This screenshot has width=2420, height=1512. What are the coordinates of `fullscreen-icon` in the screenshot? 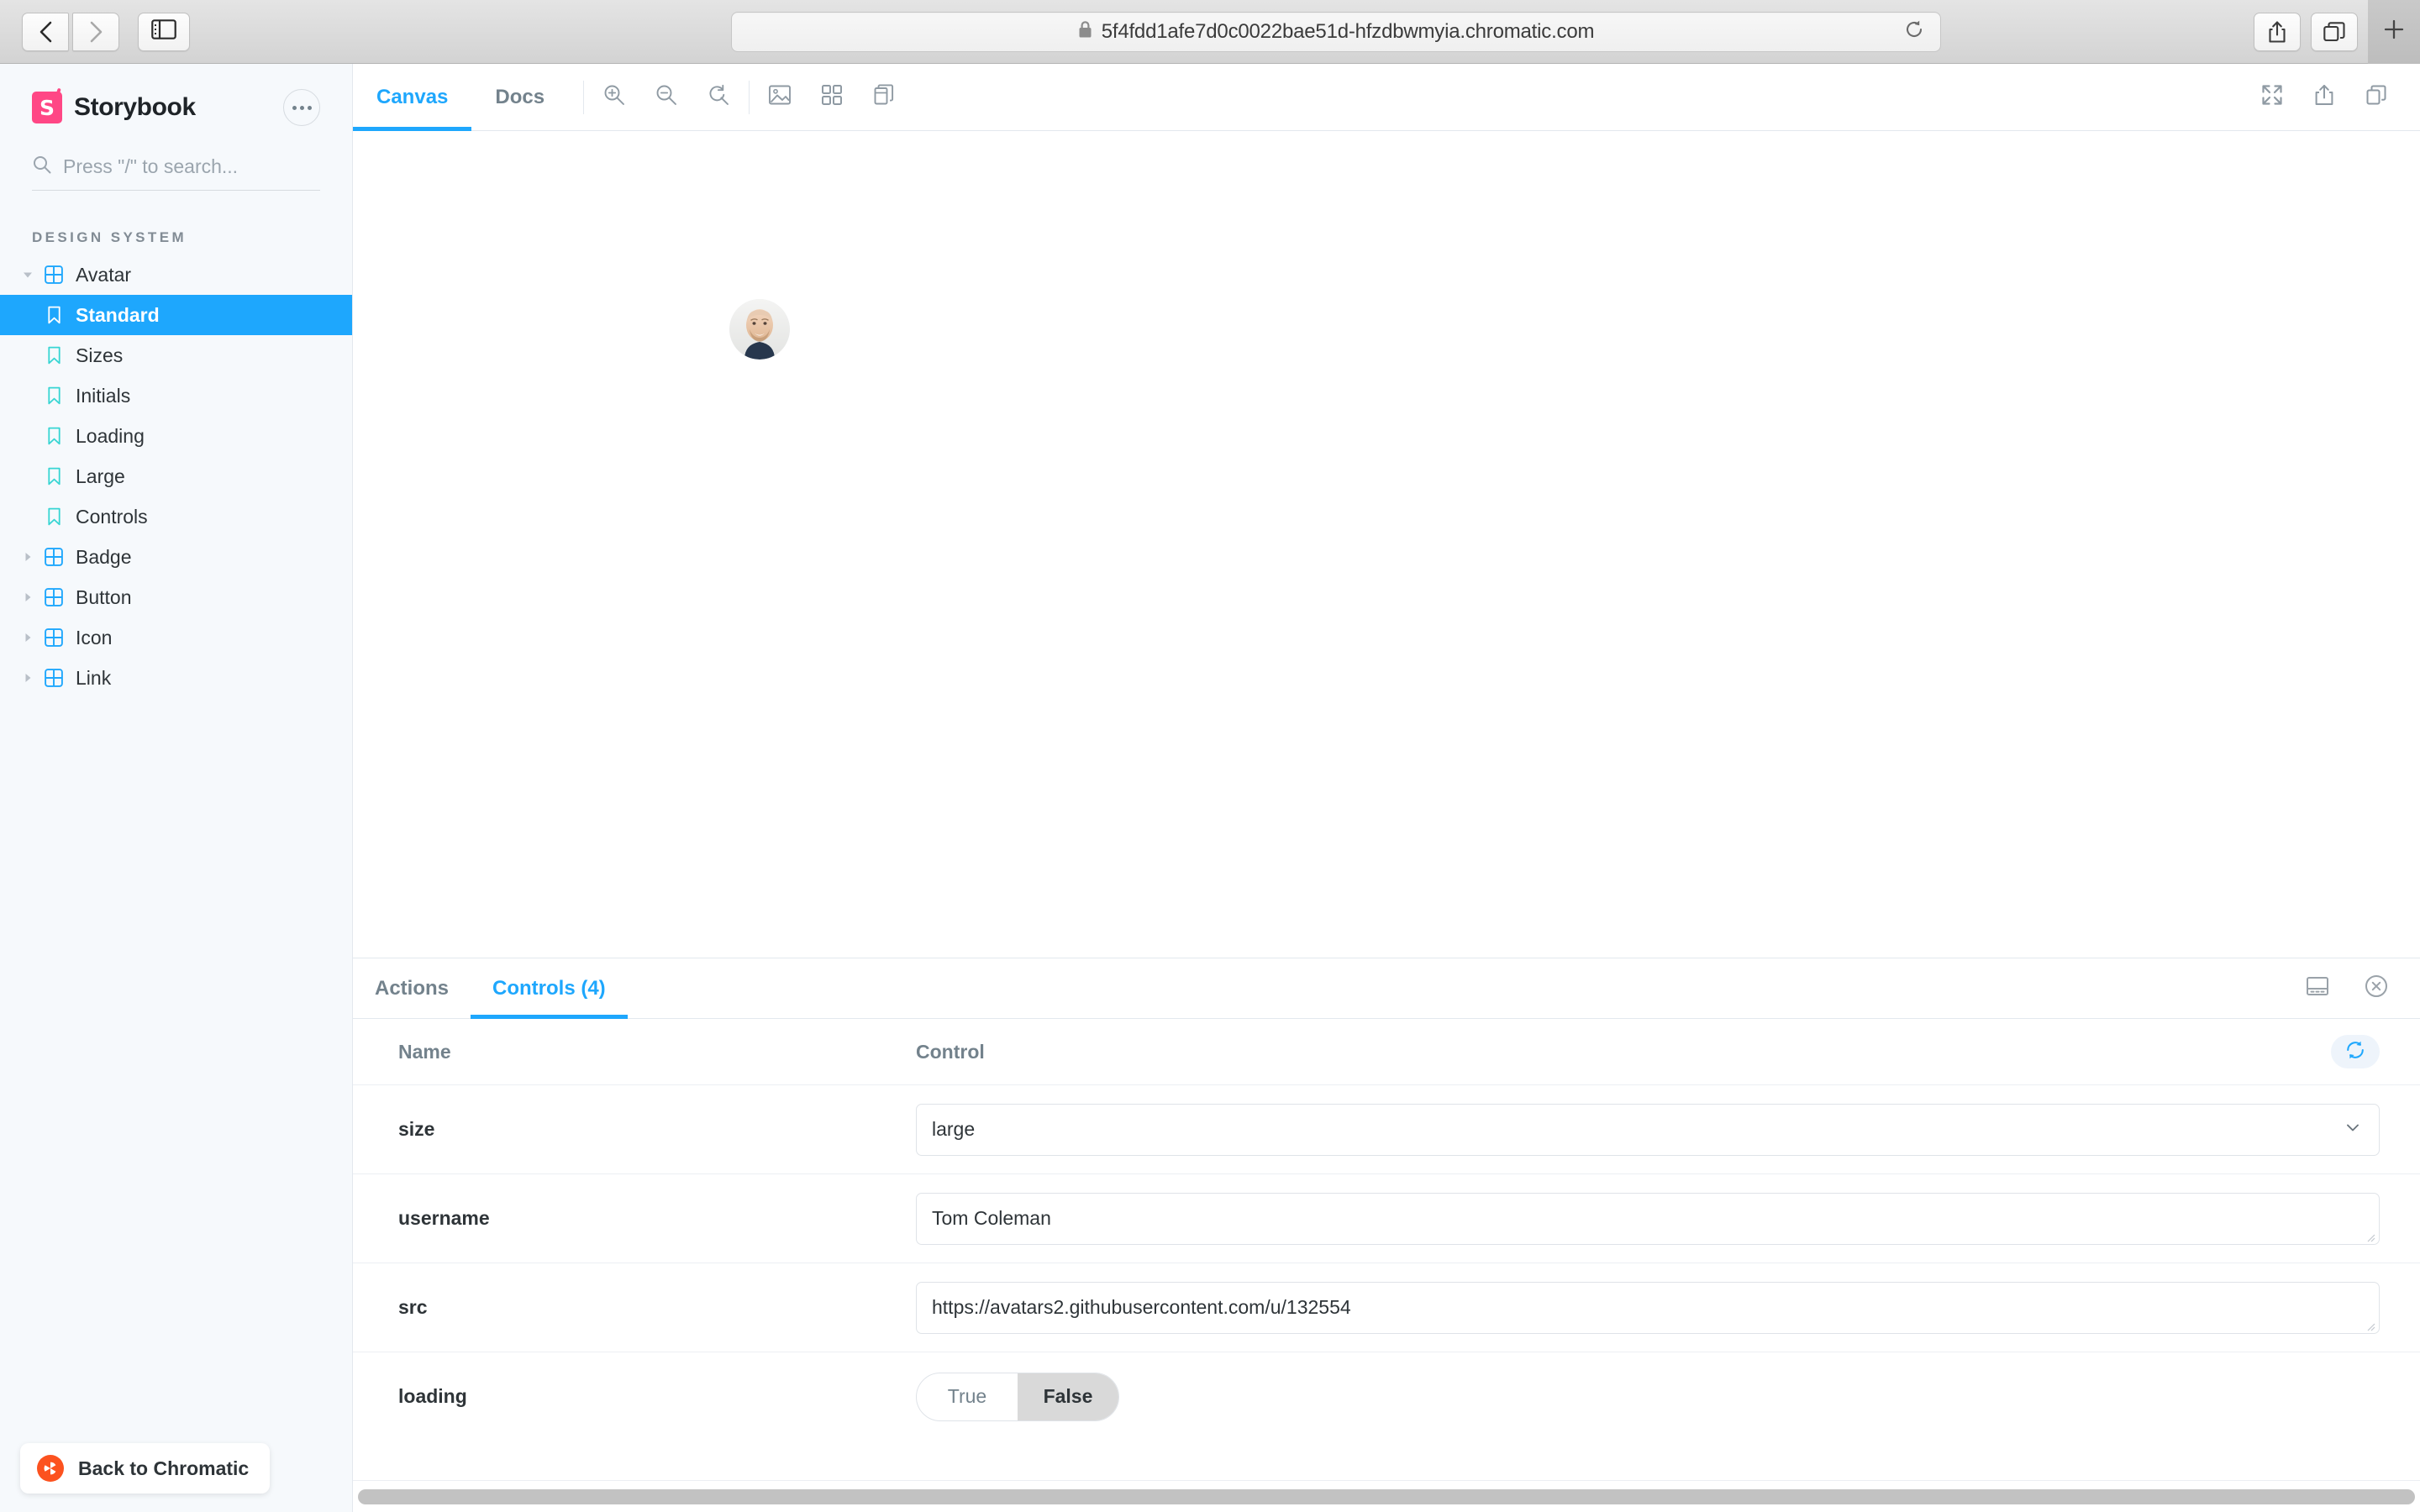 It's located at (2272, 97).